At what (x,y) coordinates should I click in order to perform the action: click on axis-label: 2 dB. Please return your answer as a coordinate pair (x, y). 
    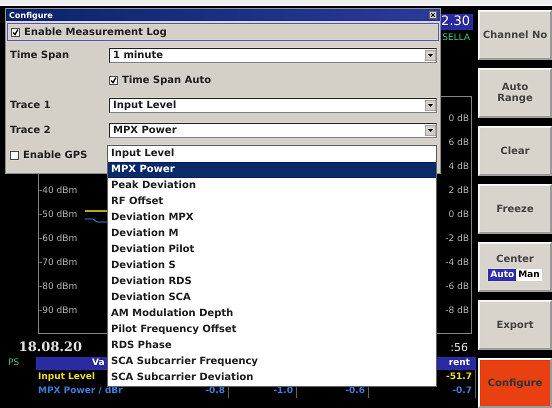
    Looking at the image, I should click on (459, 191).